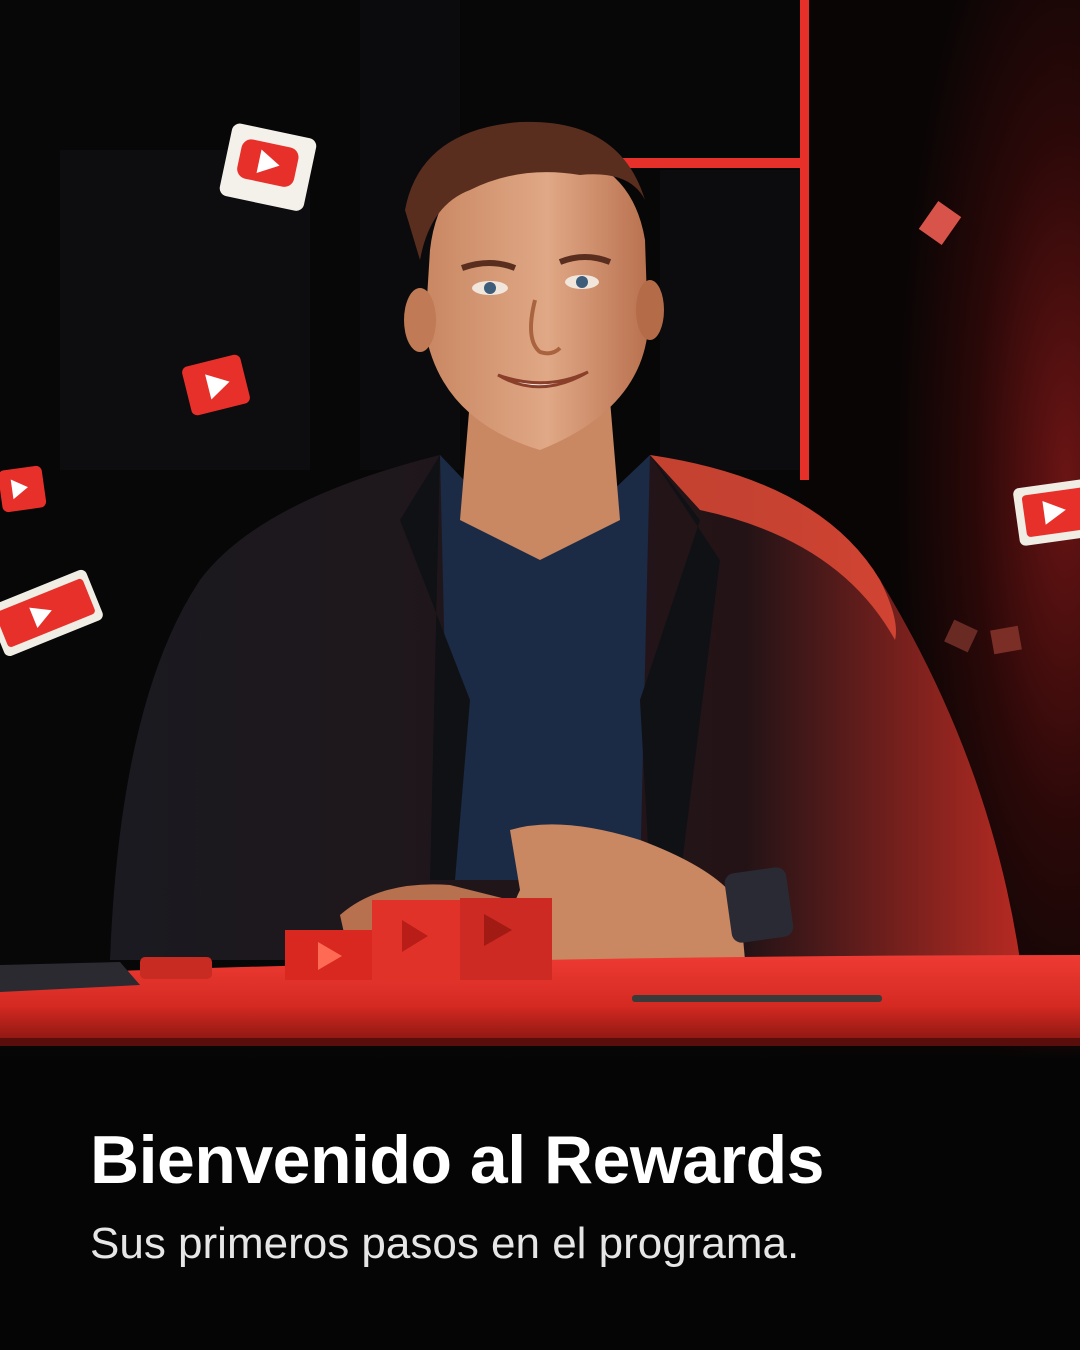 The image size is (1080, 1350). I want to click on wristwatch, so click(759, 905).